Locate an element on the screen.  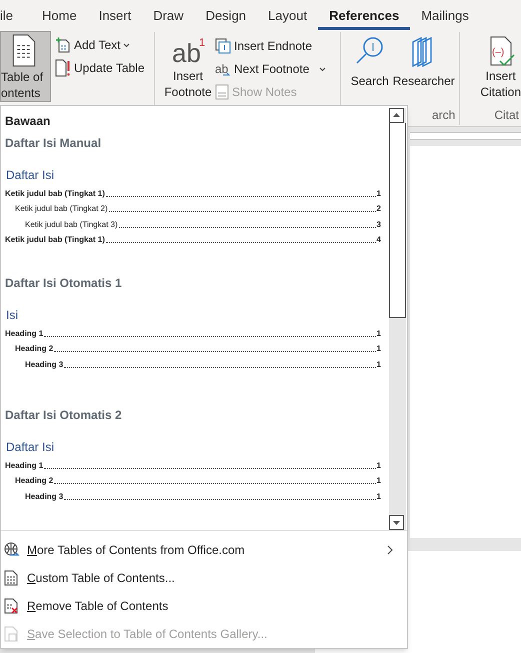
gallery-item-title: Daftar Isi Manual is located at coordinates (53, 143).